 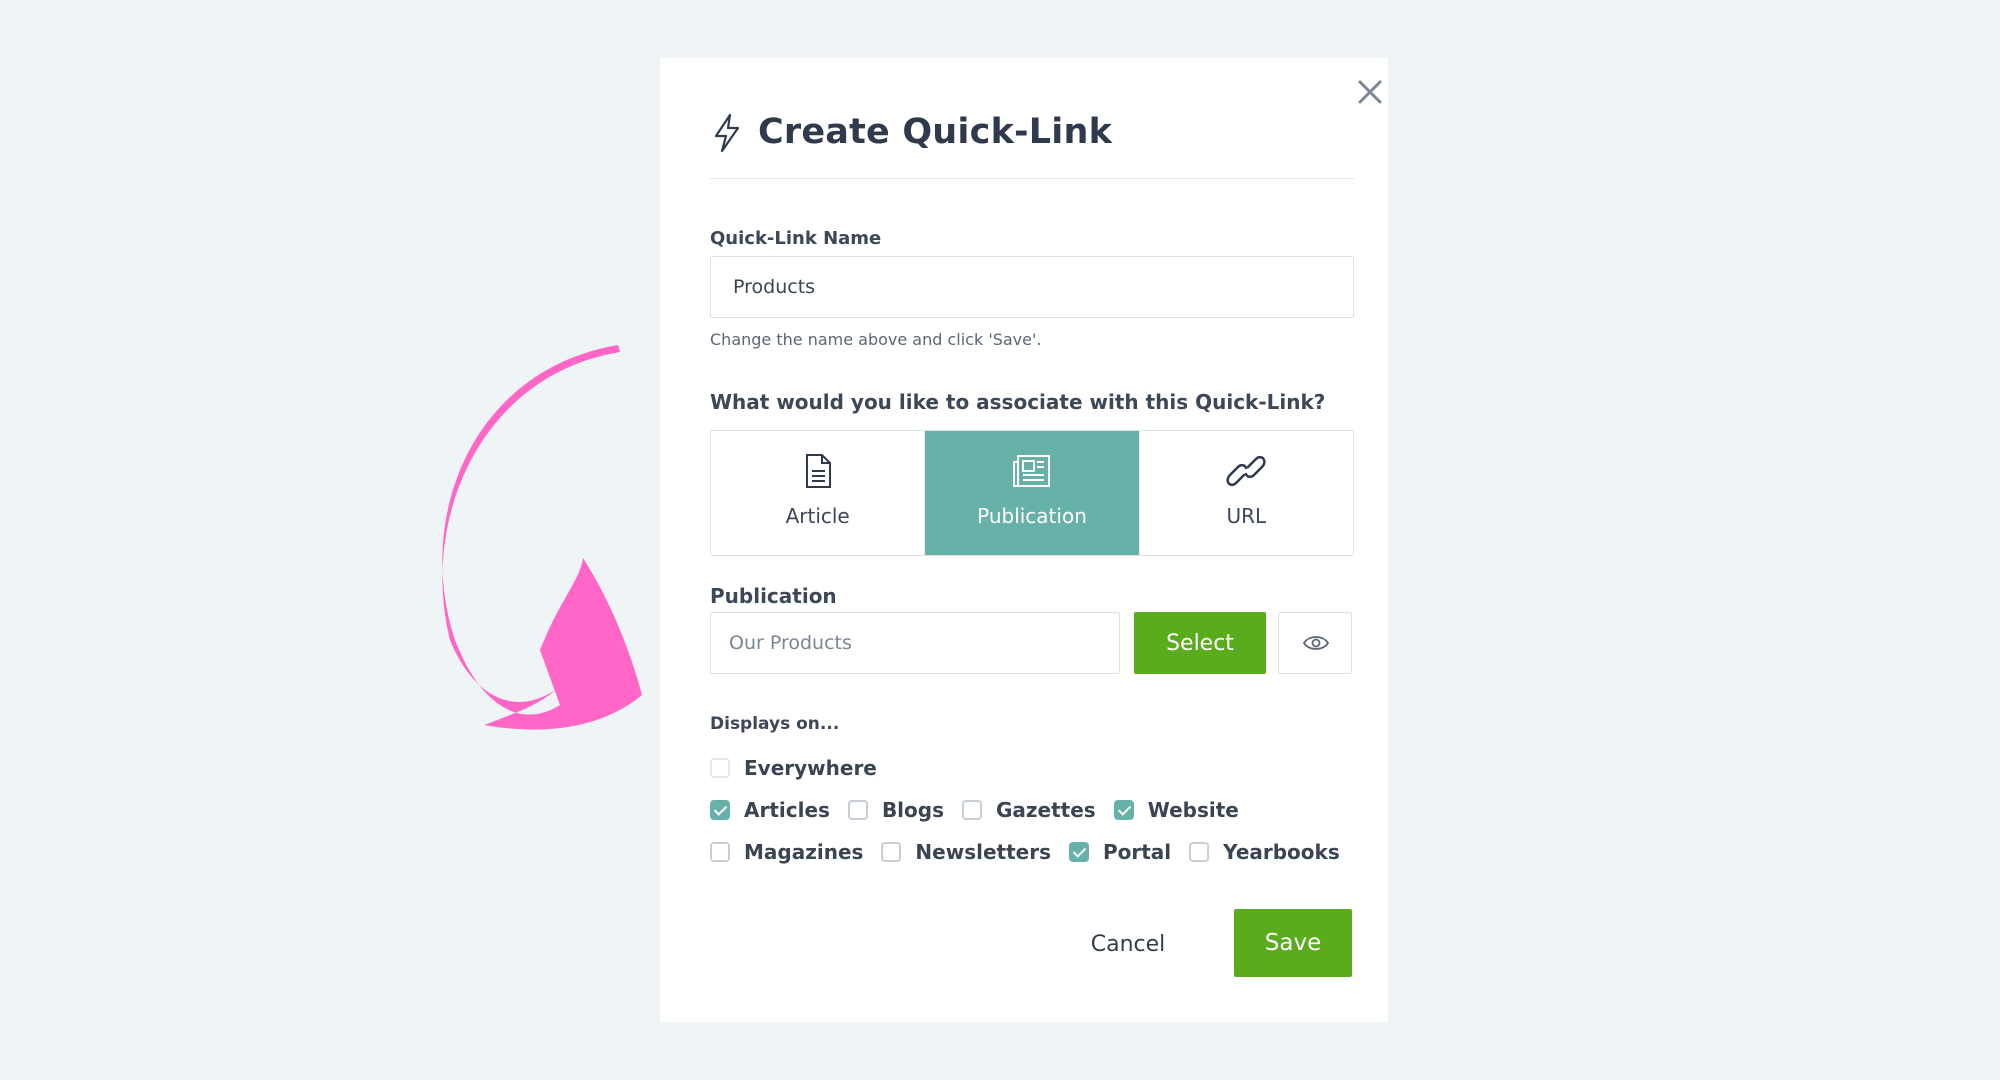 What do you see at coordinates (1046, 810) in the screenshot?
I see `checkbox-label: Gazettes` at bounding box center [1046, 810].